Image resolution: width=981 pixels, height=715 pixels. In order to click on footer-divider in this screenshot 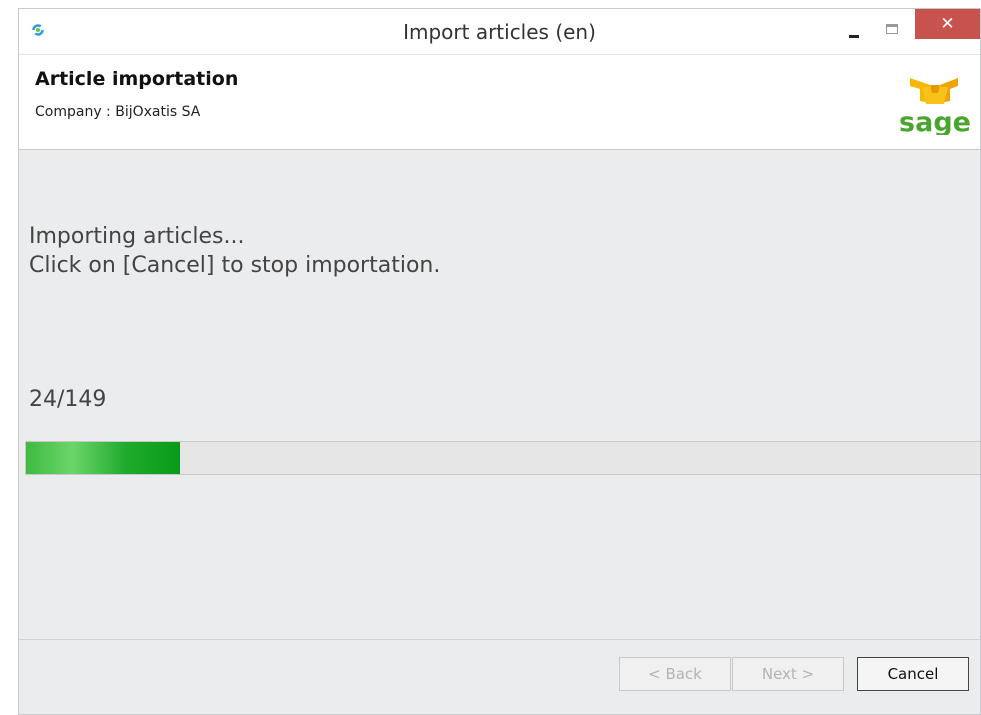, I will do `click(499, 639)`.